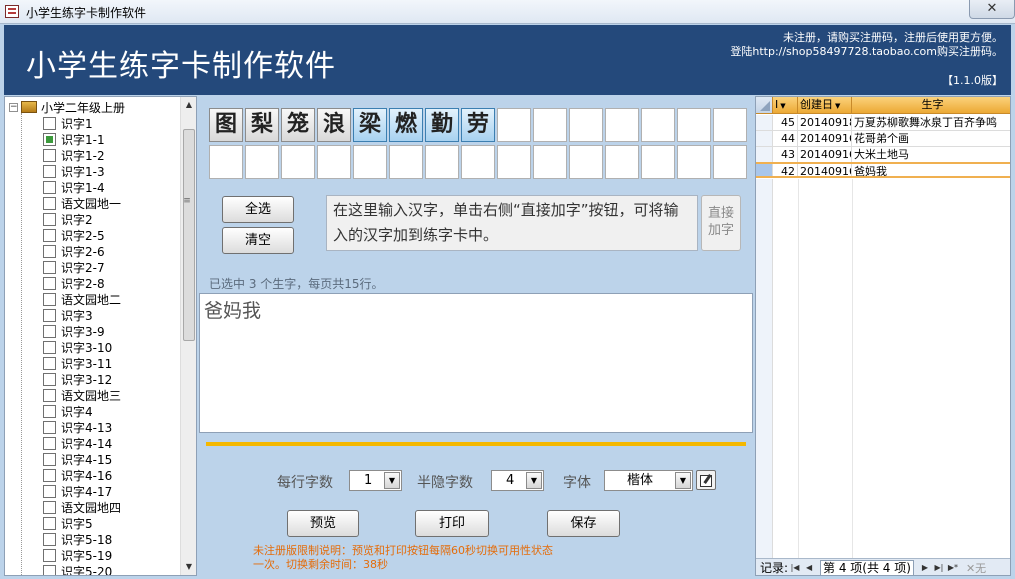 Image resolution: width=1015 pixels, height=579 pixels. Describe the element at coordinates (82, 203) in the screenshot. I see `tree-item: 语文园地一` at that location.